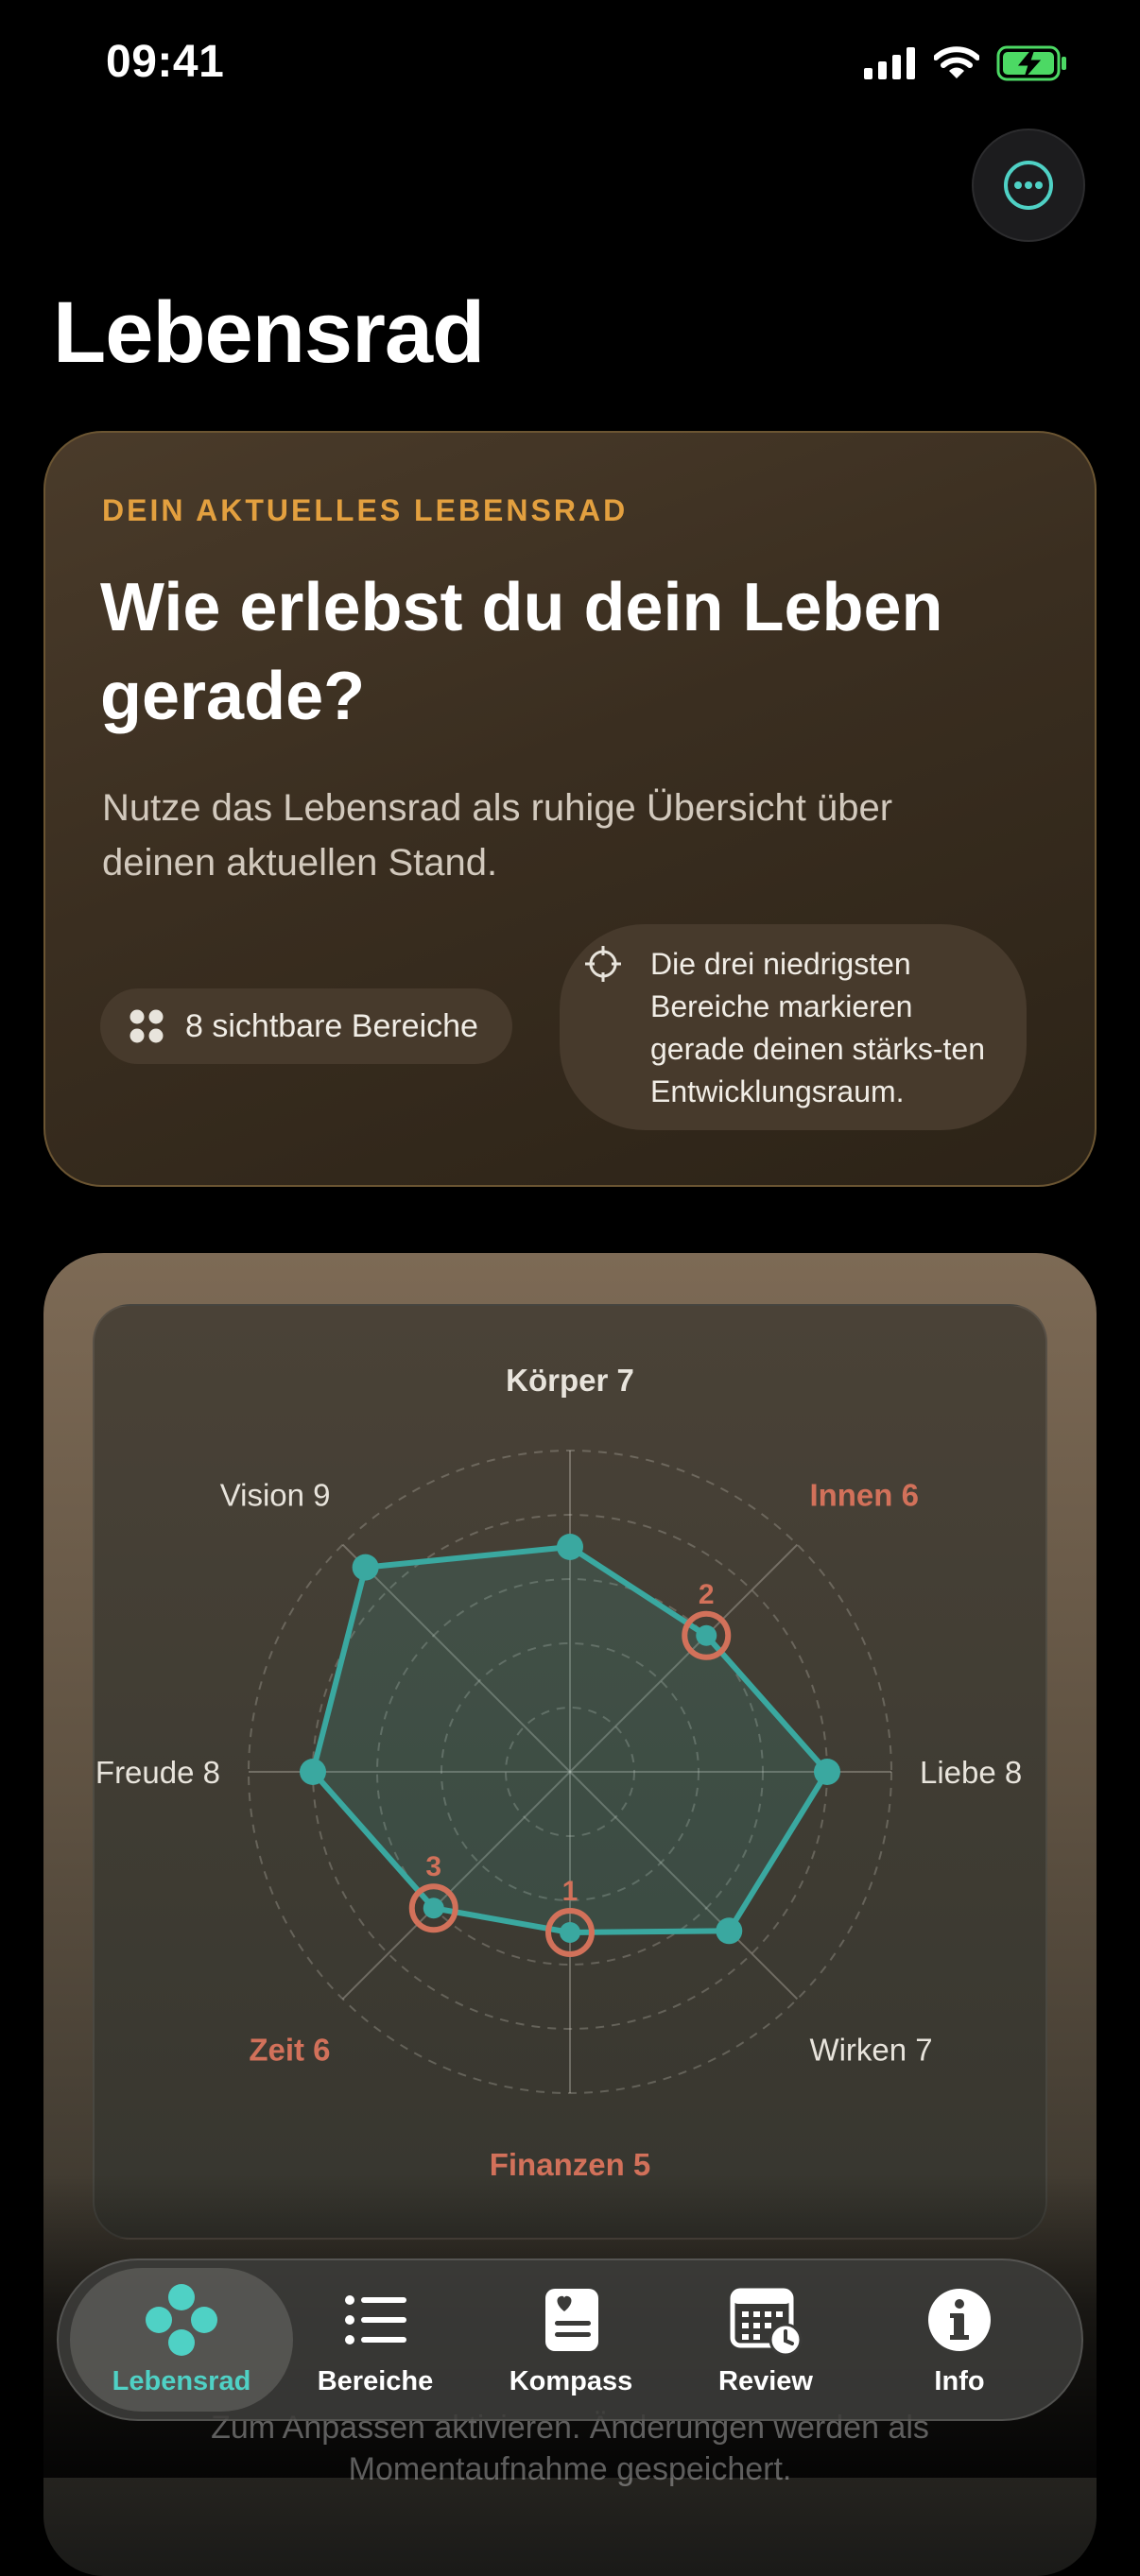 This screenshot has height=2576, width=1140. Describe the element at coordinates (521, 652) in the screenshot. I see `intro-title: Wie erlebst du dein Leben gerade?` at that location.